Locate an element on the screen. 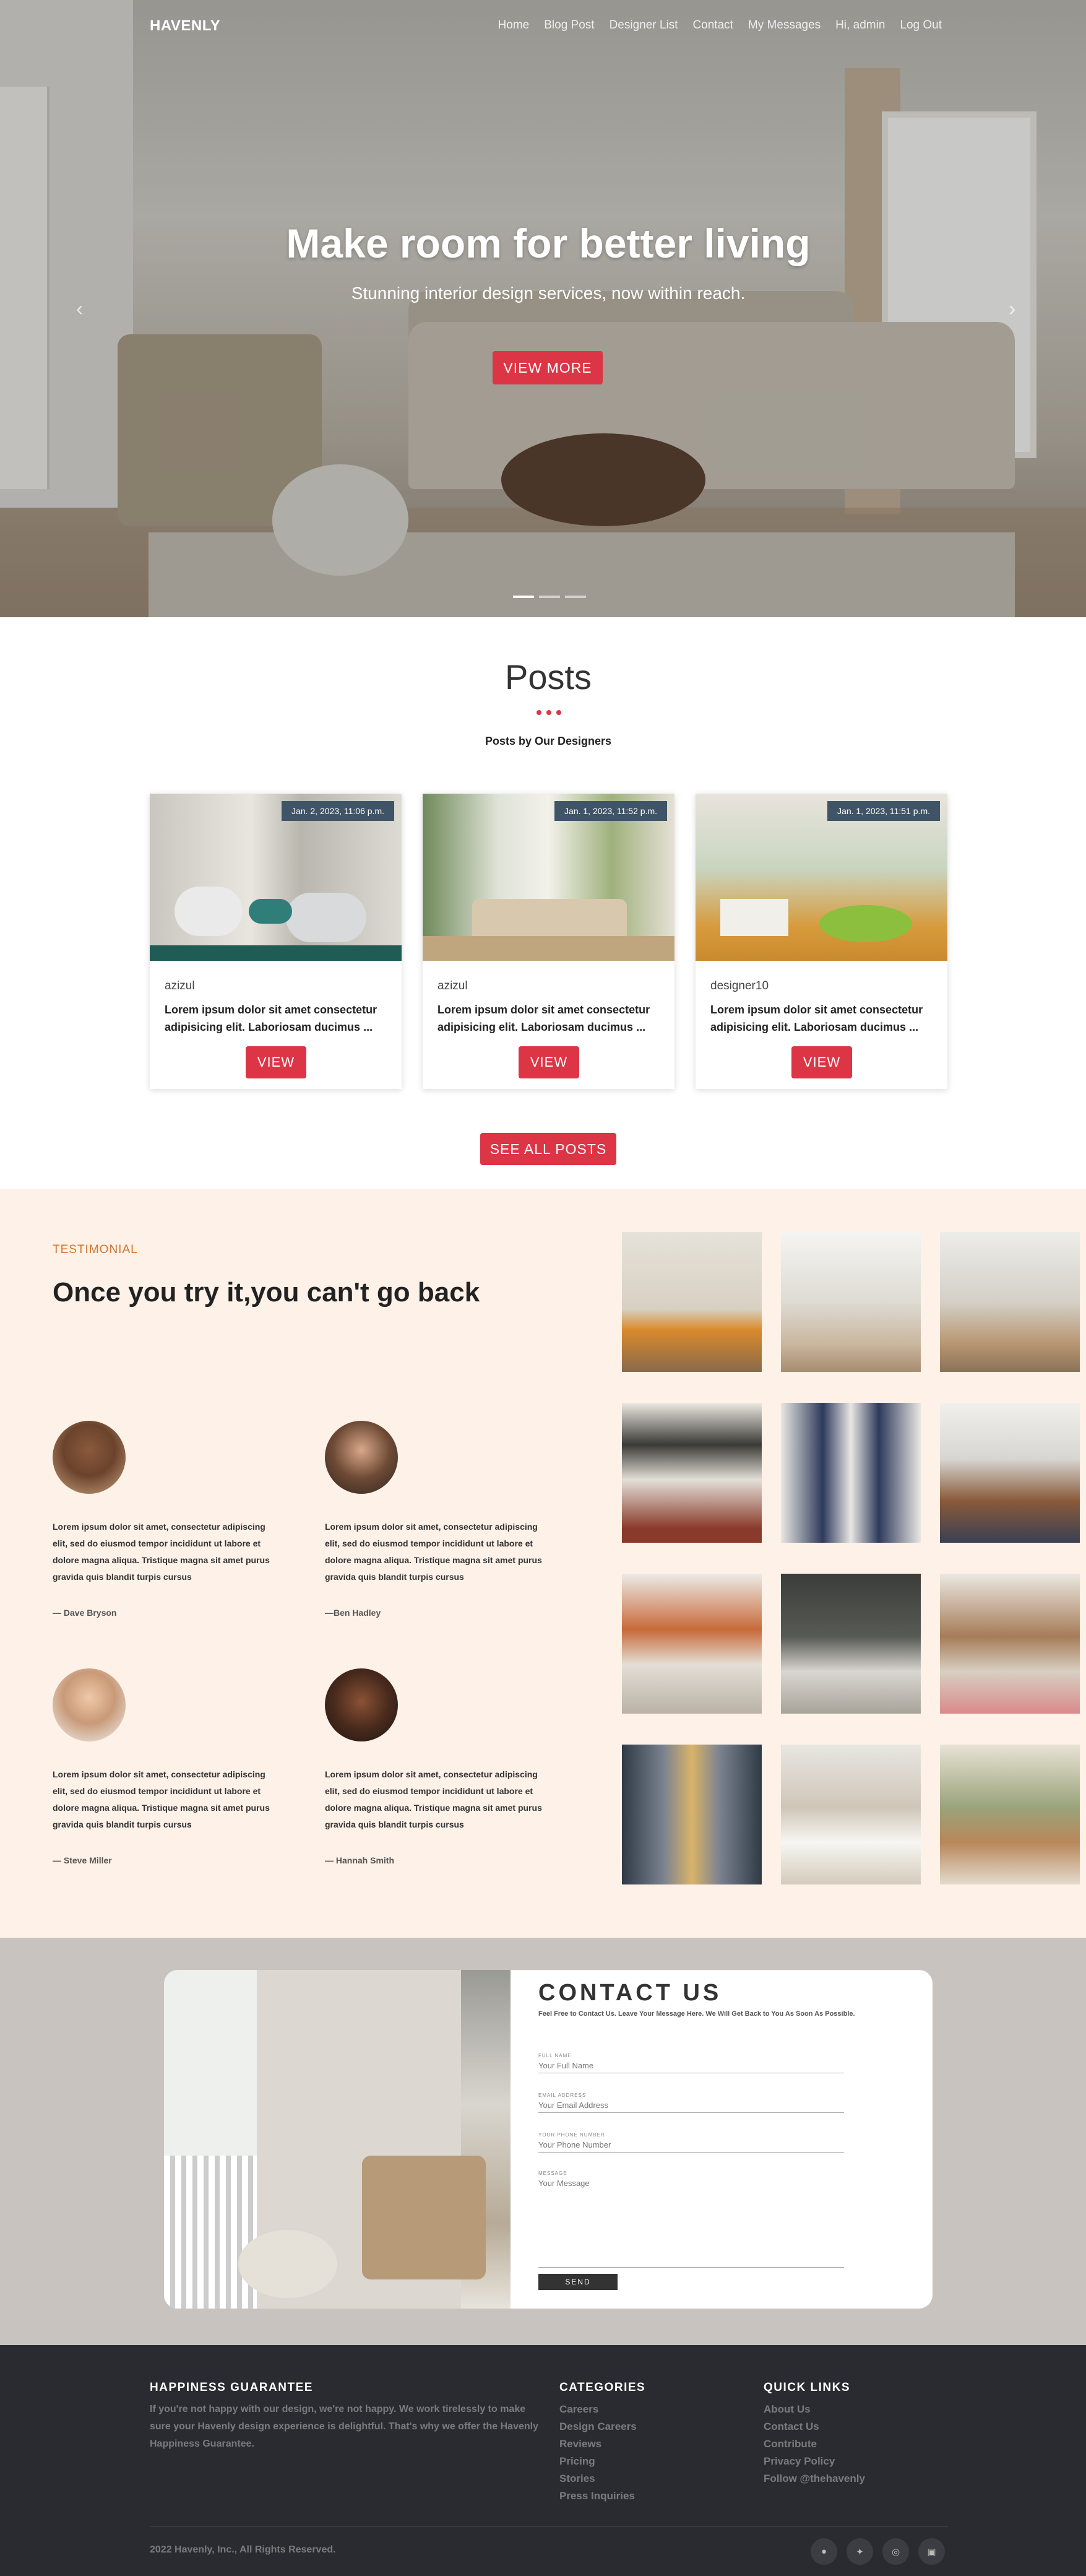 The height and width of the screenshot is (2576, 1086). nav-blog-post: Blog Post is located at coordinates (569, 25).